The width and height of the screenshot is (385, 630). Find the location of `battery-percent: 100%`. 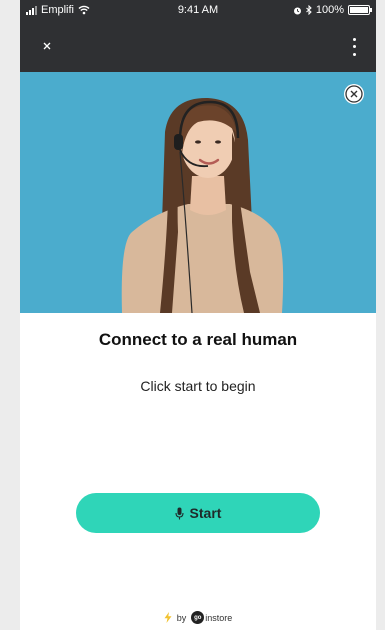

battery-percent: 100% is located at coordinates (329, 10).